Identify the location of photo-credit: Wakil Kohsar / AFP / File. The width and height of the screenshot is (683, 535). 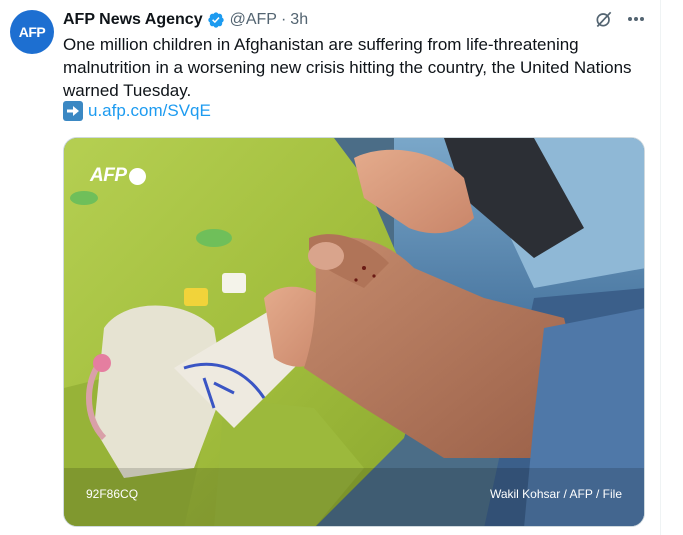
(555, 494).